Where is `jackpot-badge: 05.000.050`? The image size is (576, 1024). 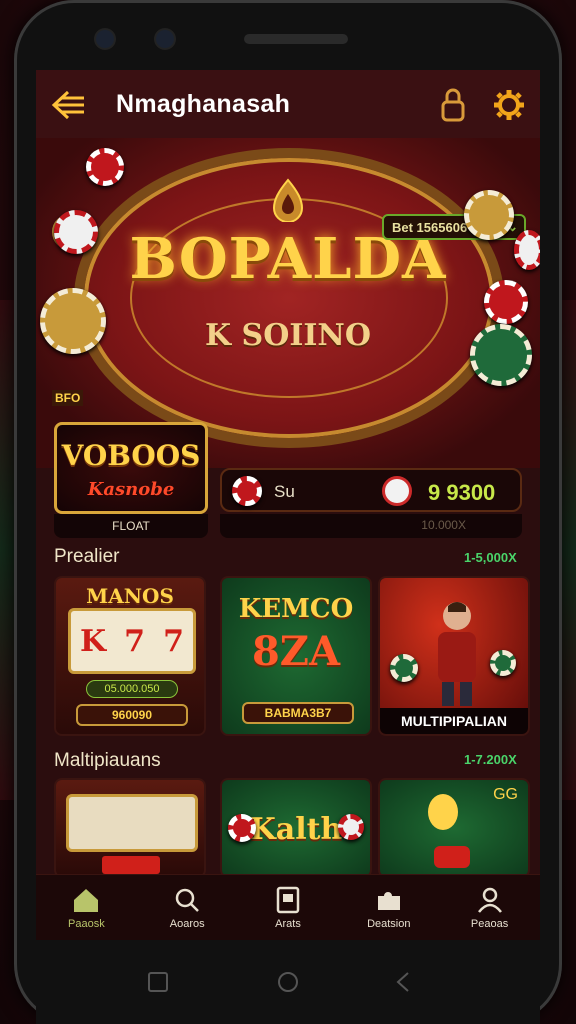 jackpot-badge: 05.000.050 is located at coordinates (132, 689).